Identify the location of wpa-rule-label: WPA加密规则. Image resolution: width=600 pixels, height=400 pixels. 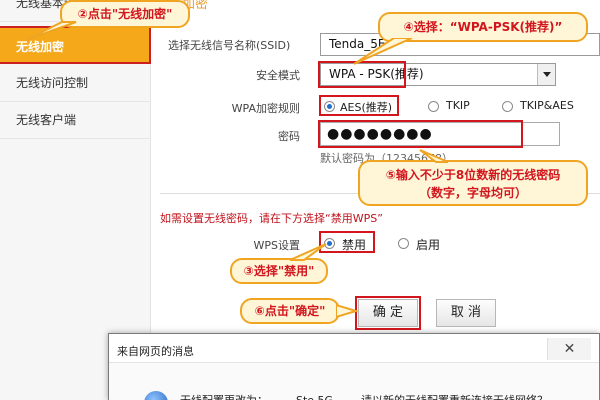
(265, 108).